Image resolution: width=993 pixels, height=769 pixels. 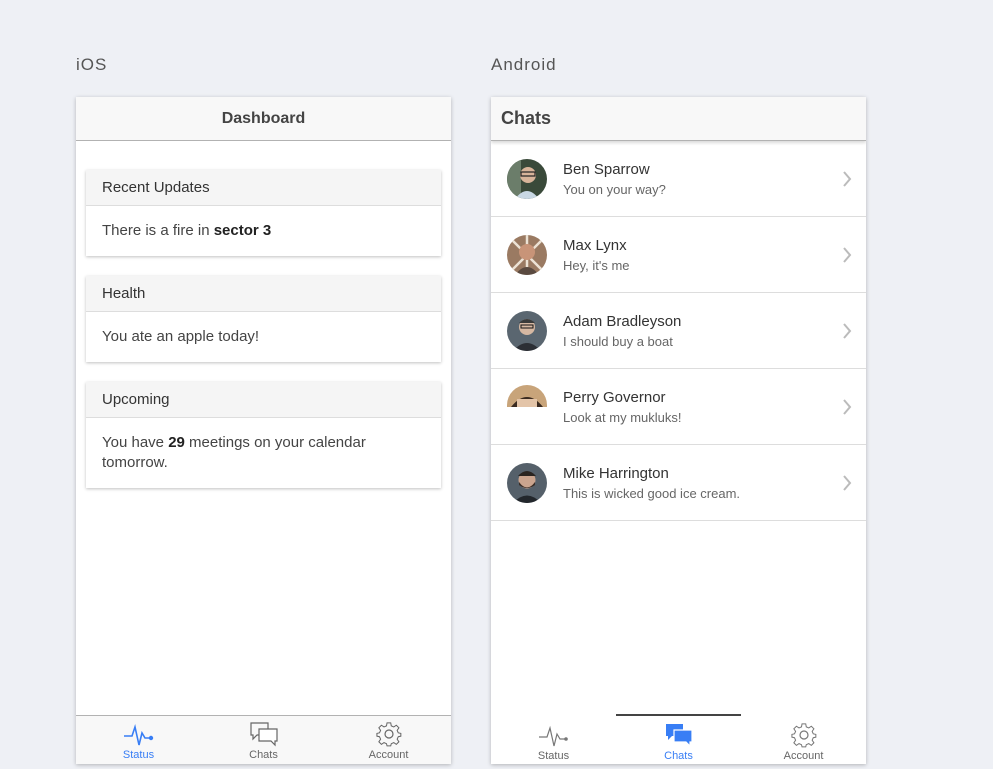 I want to click on chat-name: Adam Bradleyson, so click(x=622, y=321).